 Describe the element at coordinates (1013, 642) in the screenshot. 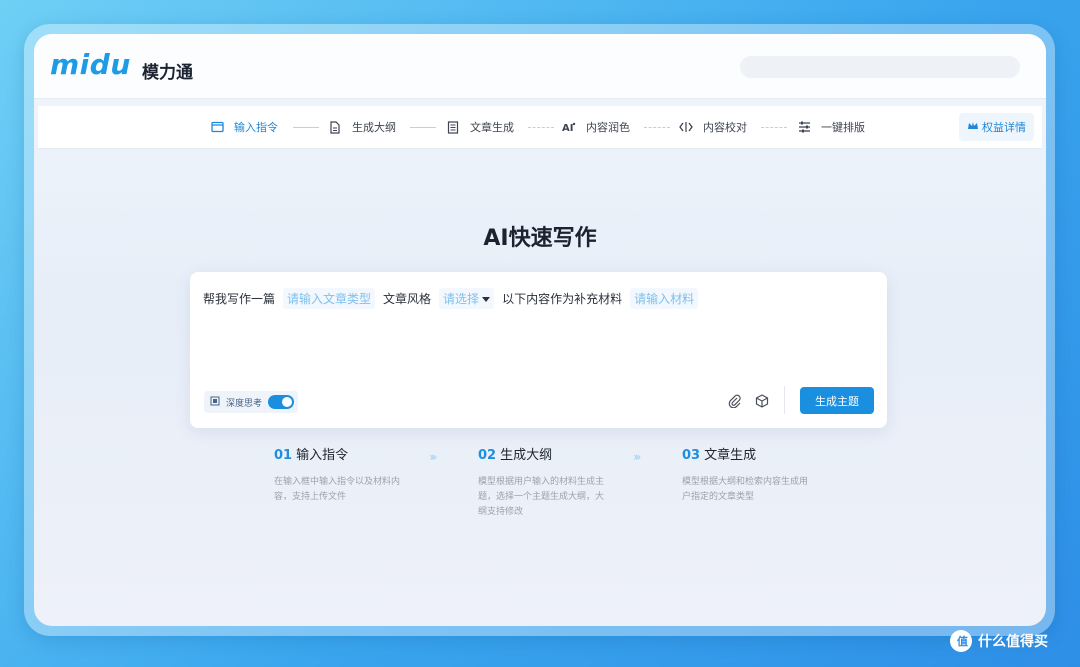

I see `watermark-text: 什么值得买` at that location.